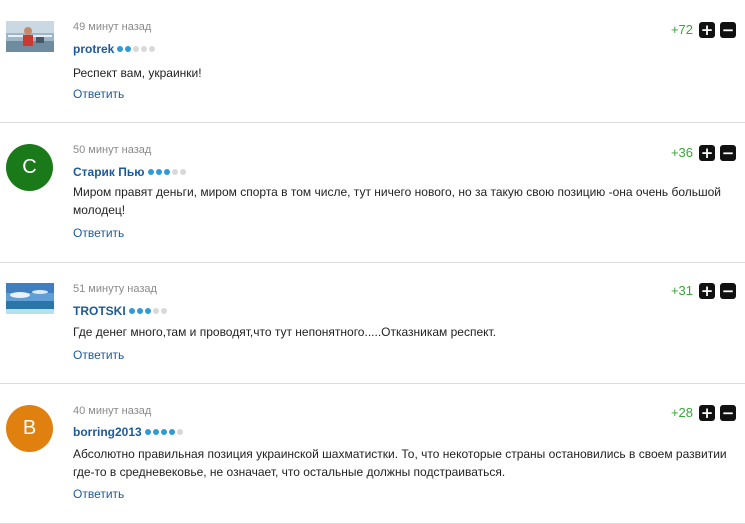  I want to click on avatar-photo-sea, so click(30, 298).